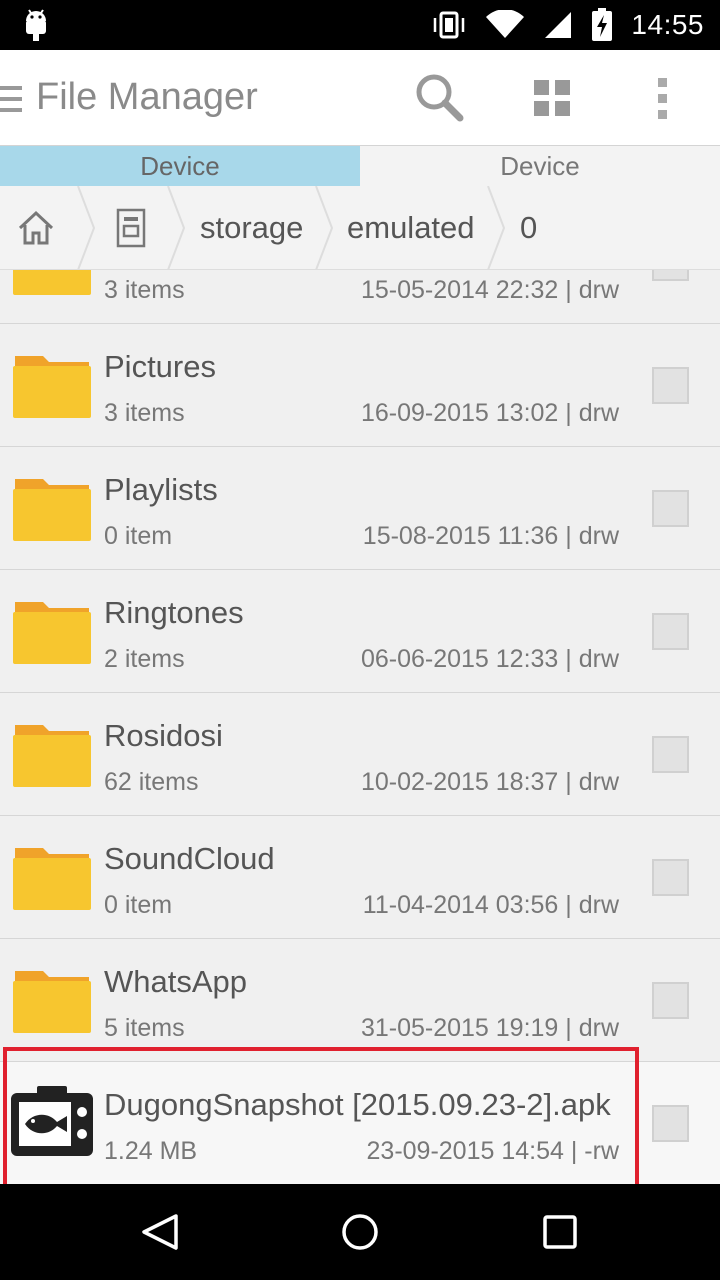 The width and height of the screenshot is (720, 1280). What do you see at coordinates (360, 631) in the screenshot?
I see `list-item: Ringtones 2 items 06-06-2015 12:33 | drw` at bounding box center [360, 631].